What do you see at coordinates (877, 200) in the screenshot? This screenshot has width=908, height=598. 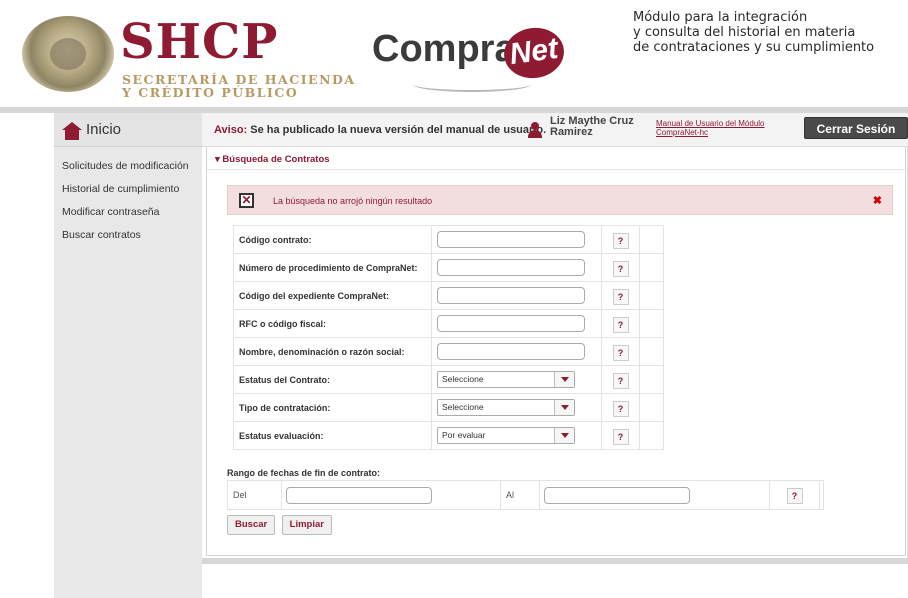 I see `close-icon: ✖` at bounding box center [877, 200].